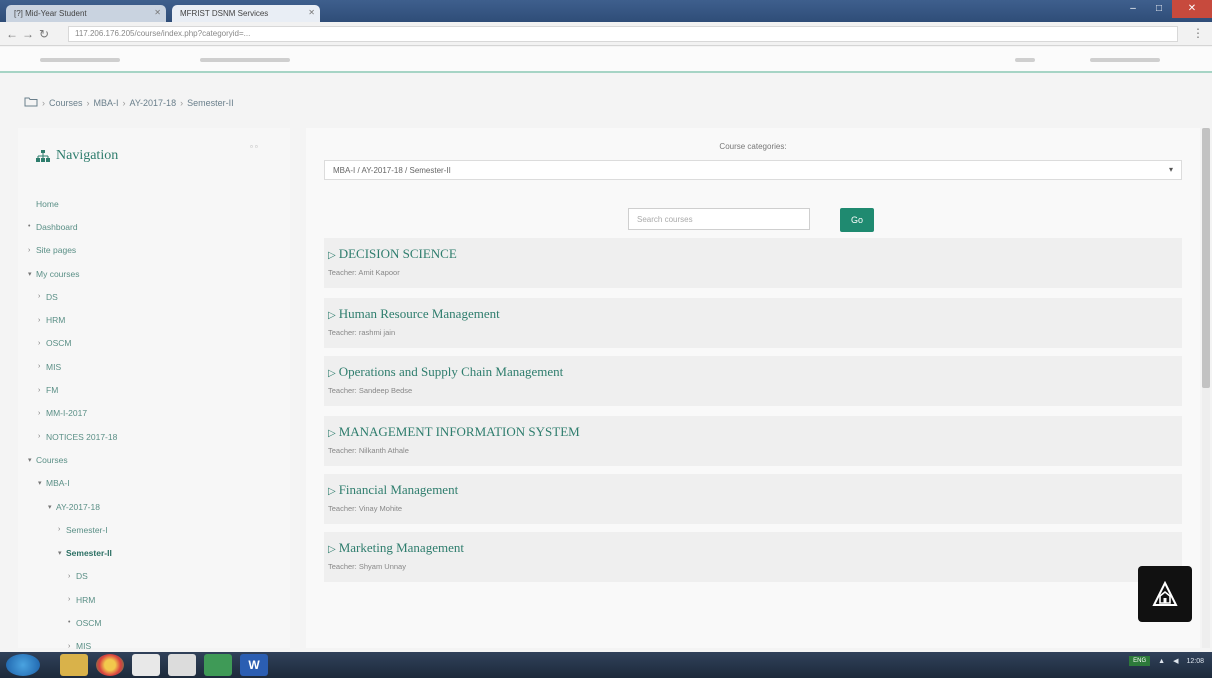 This screenshot has height=678, width=1212. Describe the element at coordinates (153, 203) in the screenshot. I see `nav-tree-item: Home` at that location.